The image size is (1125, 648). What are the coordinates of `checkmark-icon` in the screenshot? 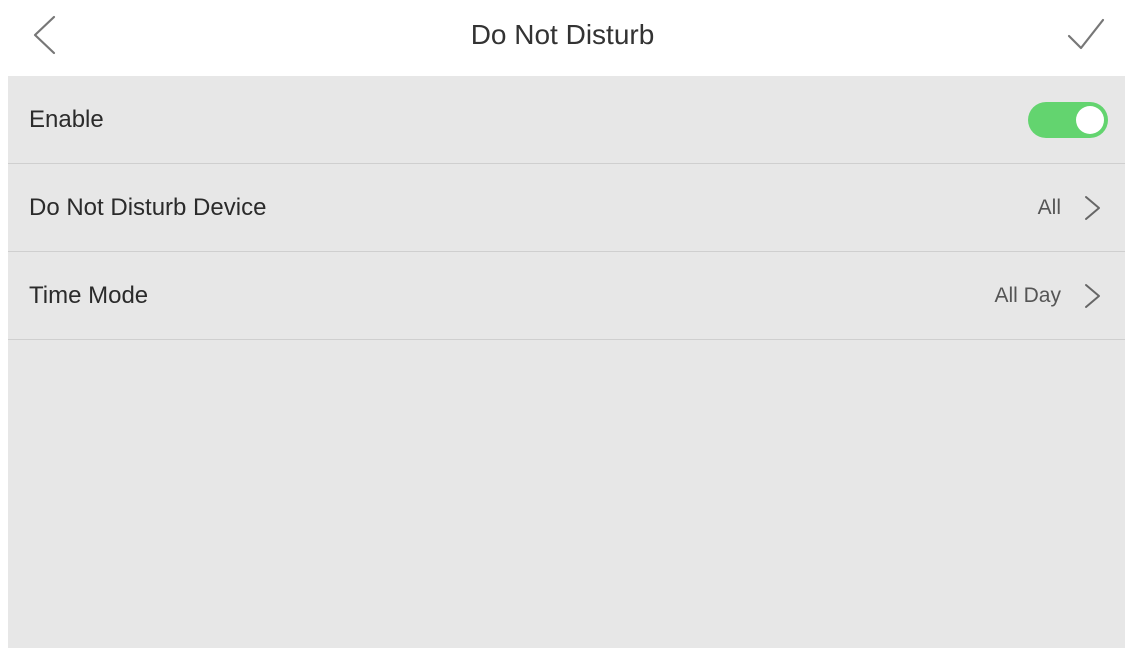 It's located at (1086, 34).